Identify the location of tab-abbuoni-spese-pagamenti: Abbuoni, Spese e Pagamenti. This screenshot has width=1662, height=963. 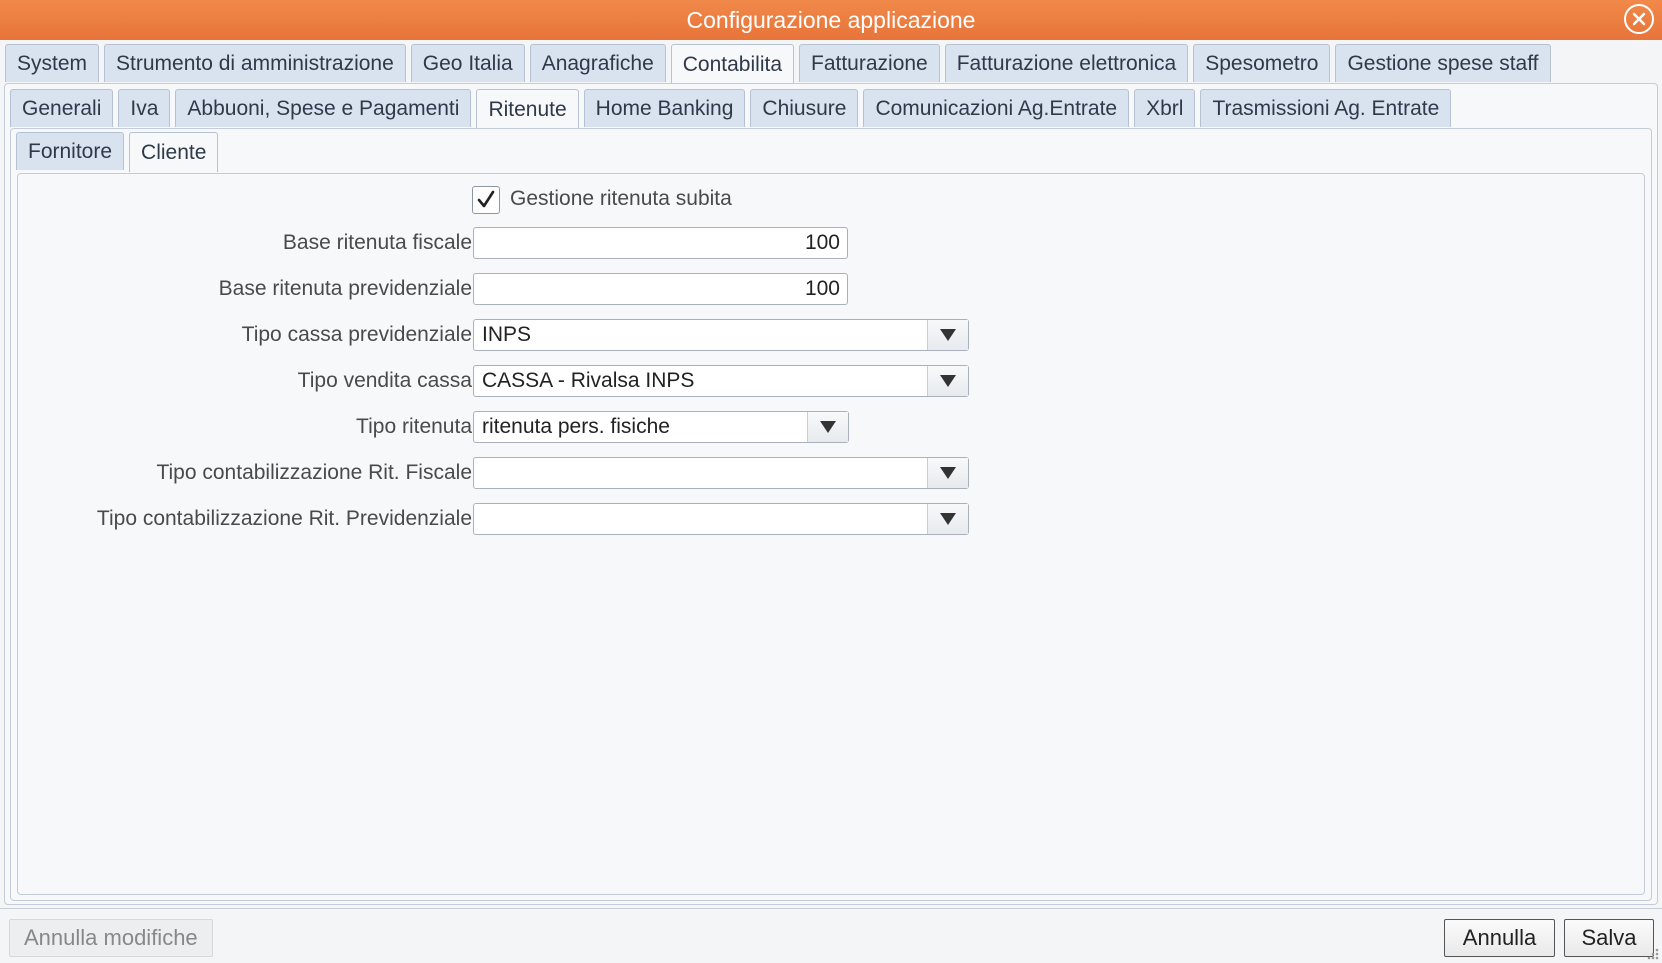
(323, 108).